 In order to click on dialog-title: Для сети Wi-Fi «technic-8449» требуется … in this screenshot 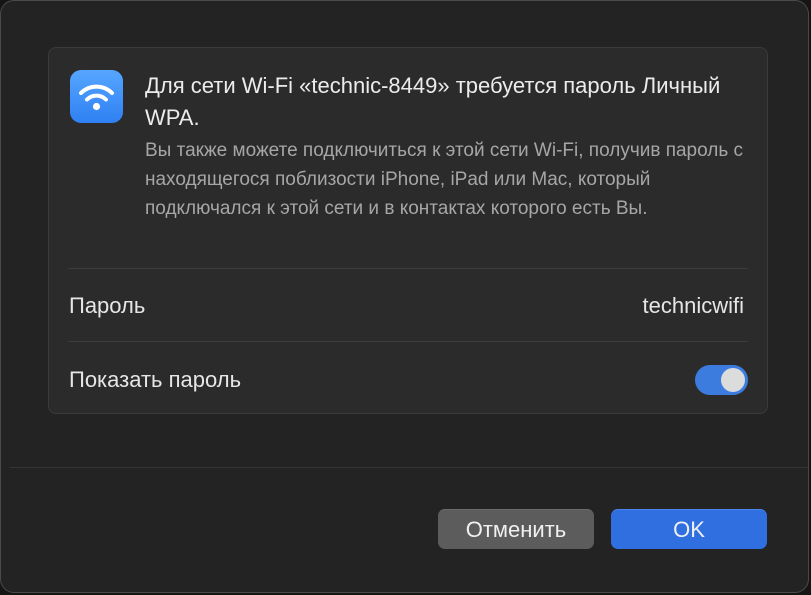, I will do `click(433, 101)`.